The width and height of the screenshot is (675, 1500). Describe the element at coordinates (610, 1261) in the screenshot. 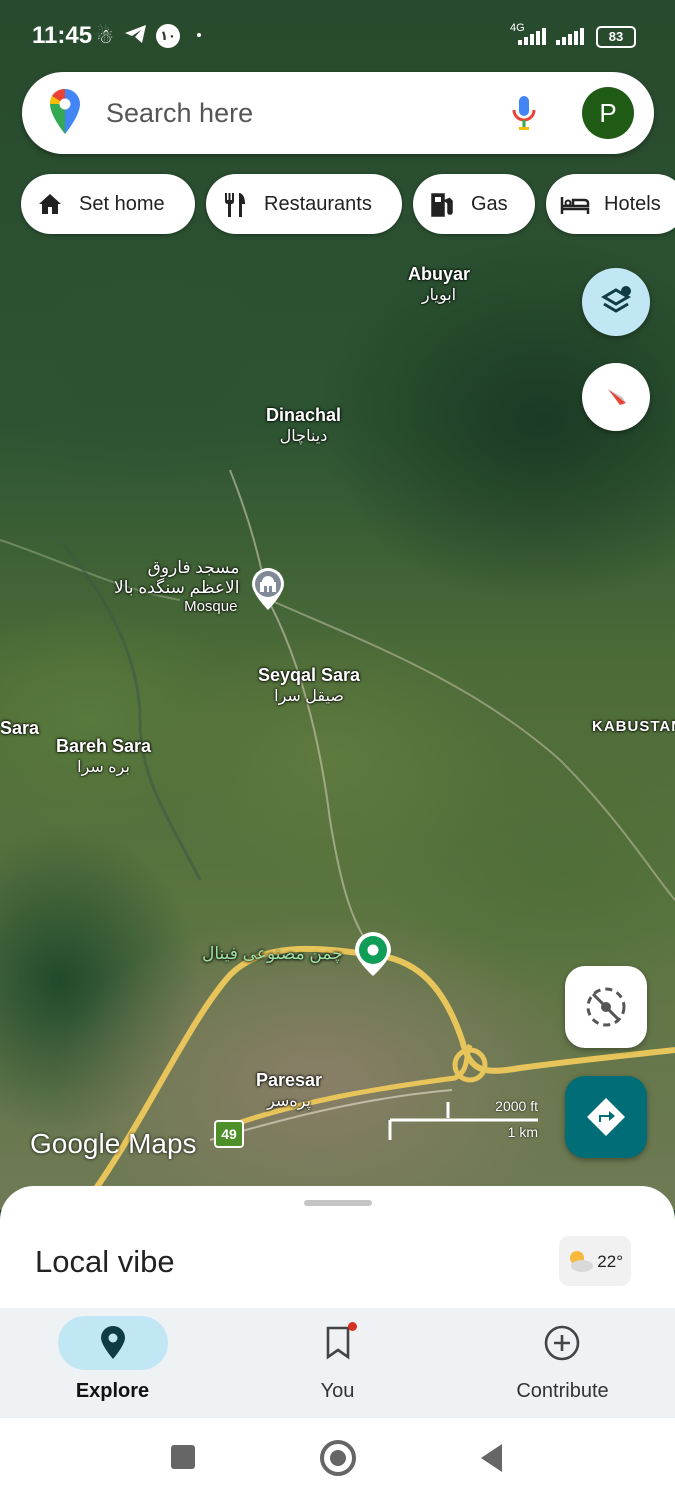

I see `temperature: 22°` at that location.